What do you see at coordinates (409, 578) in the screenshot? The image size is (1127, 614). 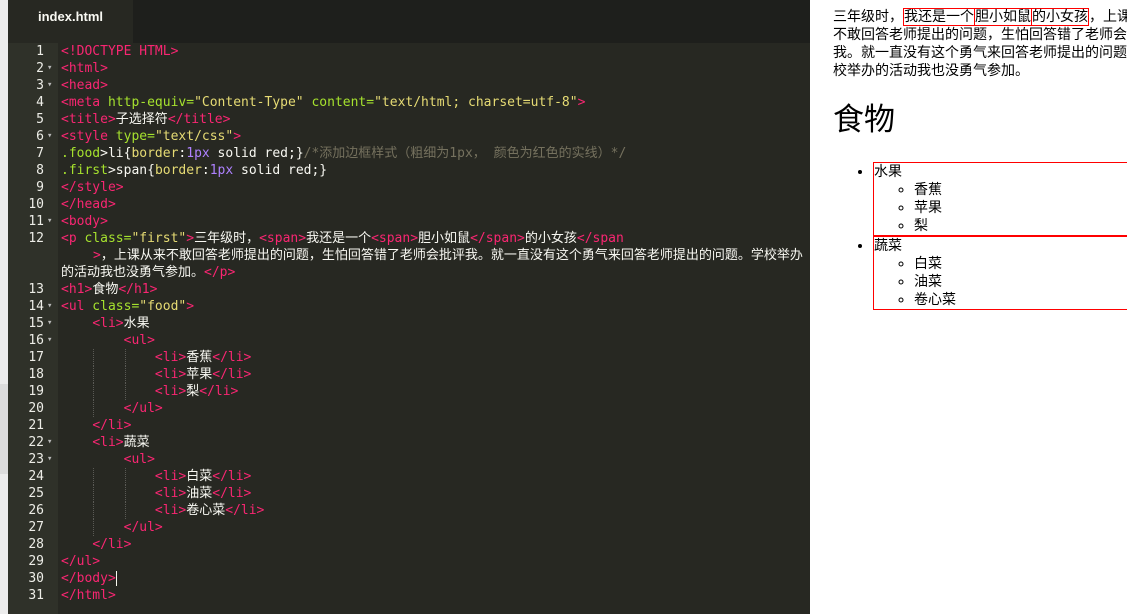 I see `code-line: 30 </body>` at bounding box center [409, 578].